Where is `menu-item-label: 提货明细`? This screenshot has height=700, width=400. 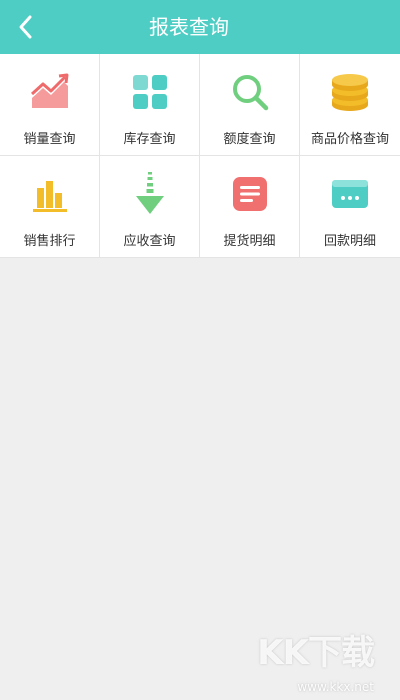 menu-item-label: 提货明细 is located at coordinates (249, 241).